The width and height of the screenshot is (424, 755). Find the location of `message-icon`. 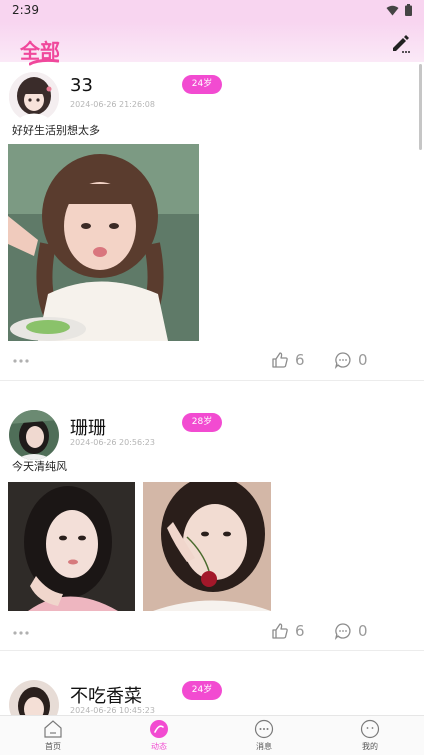

message-icon is located at coordinates (264, 729).